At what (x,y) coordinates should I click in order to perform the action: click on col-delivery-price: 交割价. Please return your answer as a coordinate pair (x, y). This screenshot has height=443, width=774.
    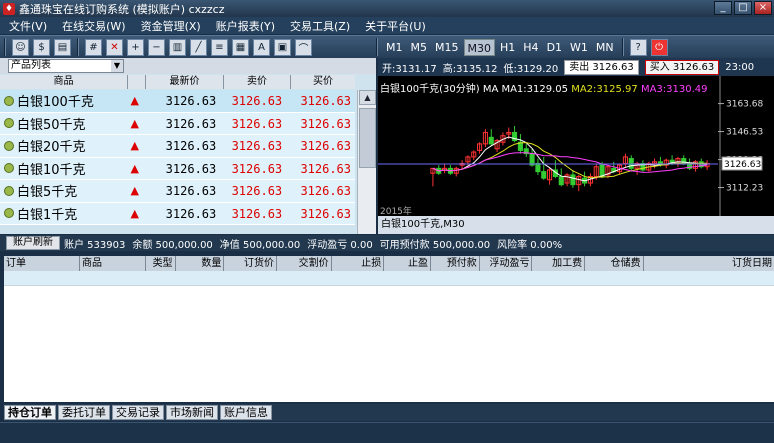
    Looking at the image, I should click on (304, 263).